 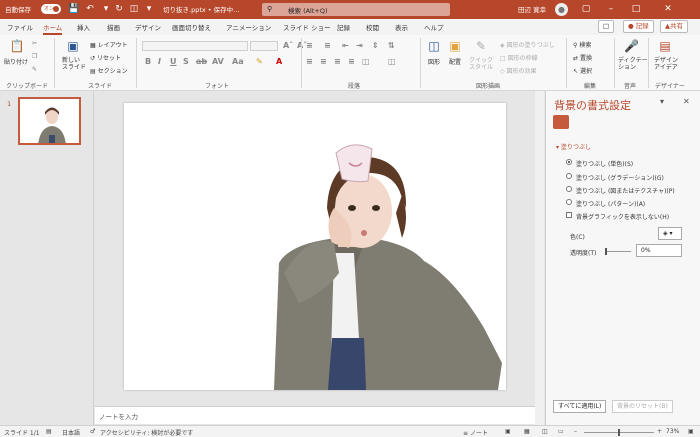 What do you see at coordinates (569, 162) in the screenshot?
I see `radio-solid-fill` at bounding box center [569, 162].